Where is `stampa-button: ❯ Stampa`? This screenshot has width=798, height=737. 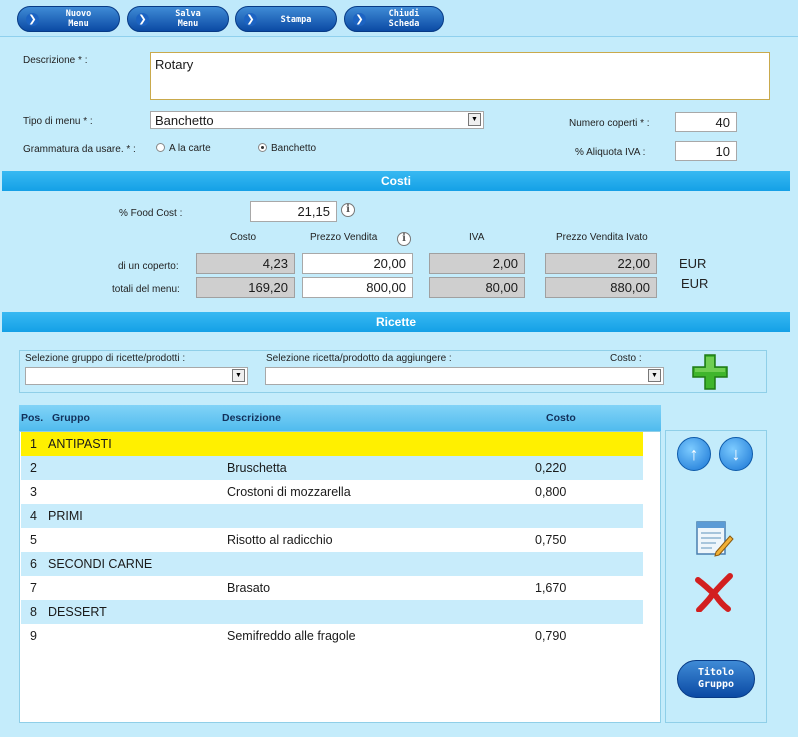 stampa-button: ❯ Stampa is located at coordinates (286, 19).